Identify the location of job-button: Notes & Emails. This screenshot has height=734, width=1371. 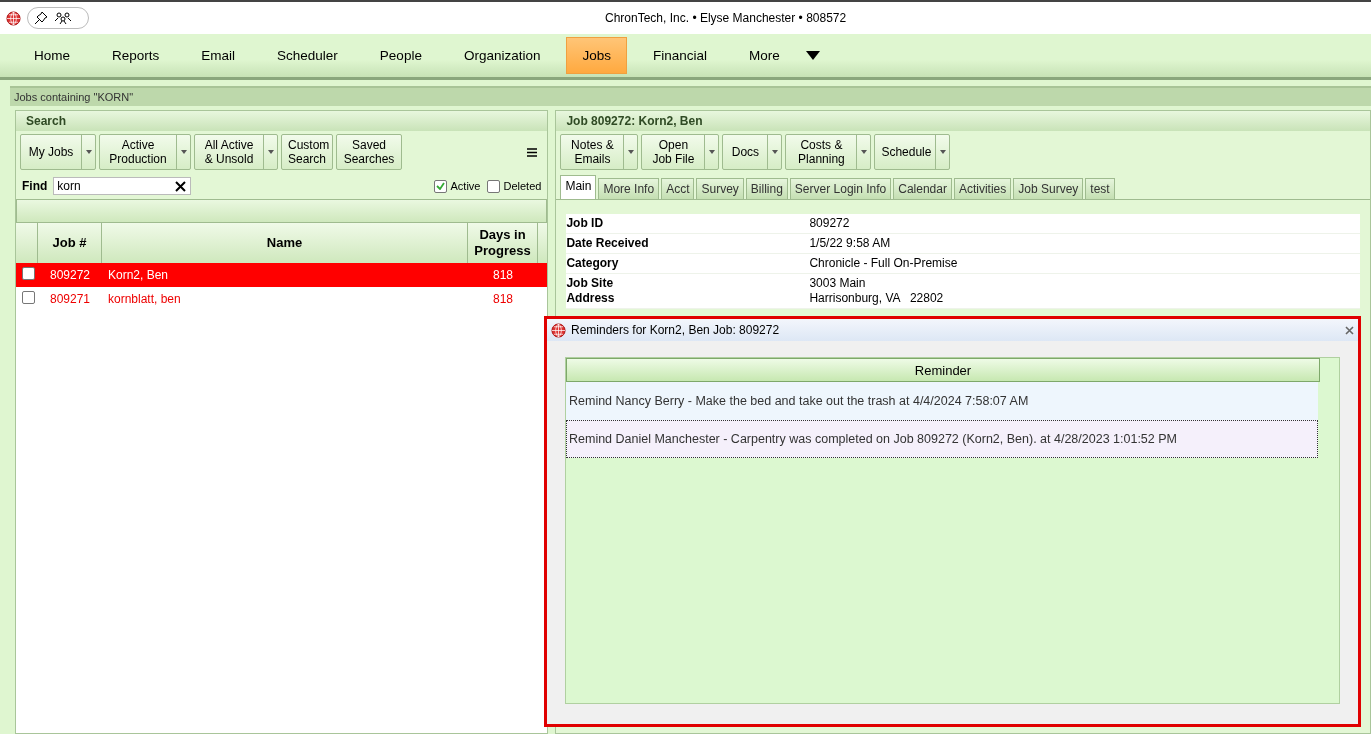
(592, 152).